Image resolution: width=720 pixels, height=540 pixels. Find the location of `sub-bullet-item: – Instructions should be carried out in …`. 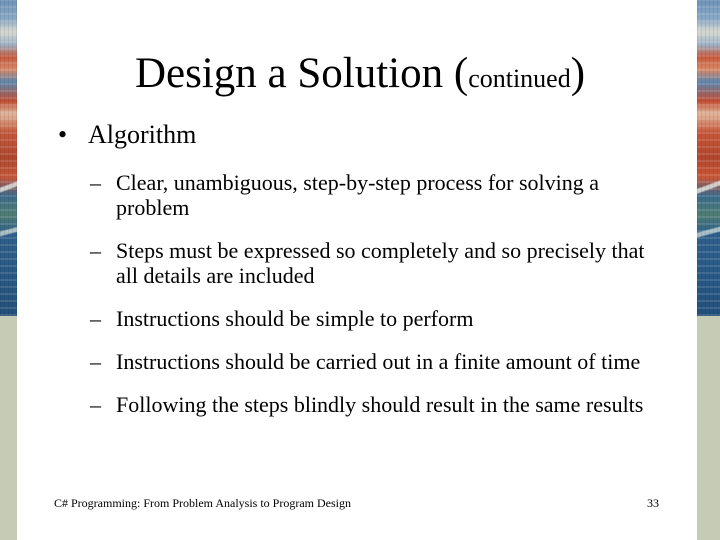

sub-bullet-item: – Instructions should be carried out in … is located at coordinates (368, 361).